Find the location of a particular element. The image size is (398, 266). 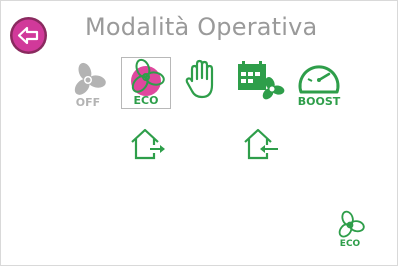

hand-icon is located at coordinates (199, 79).